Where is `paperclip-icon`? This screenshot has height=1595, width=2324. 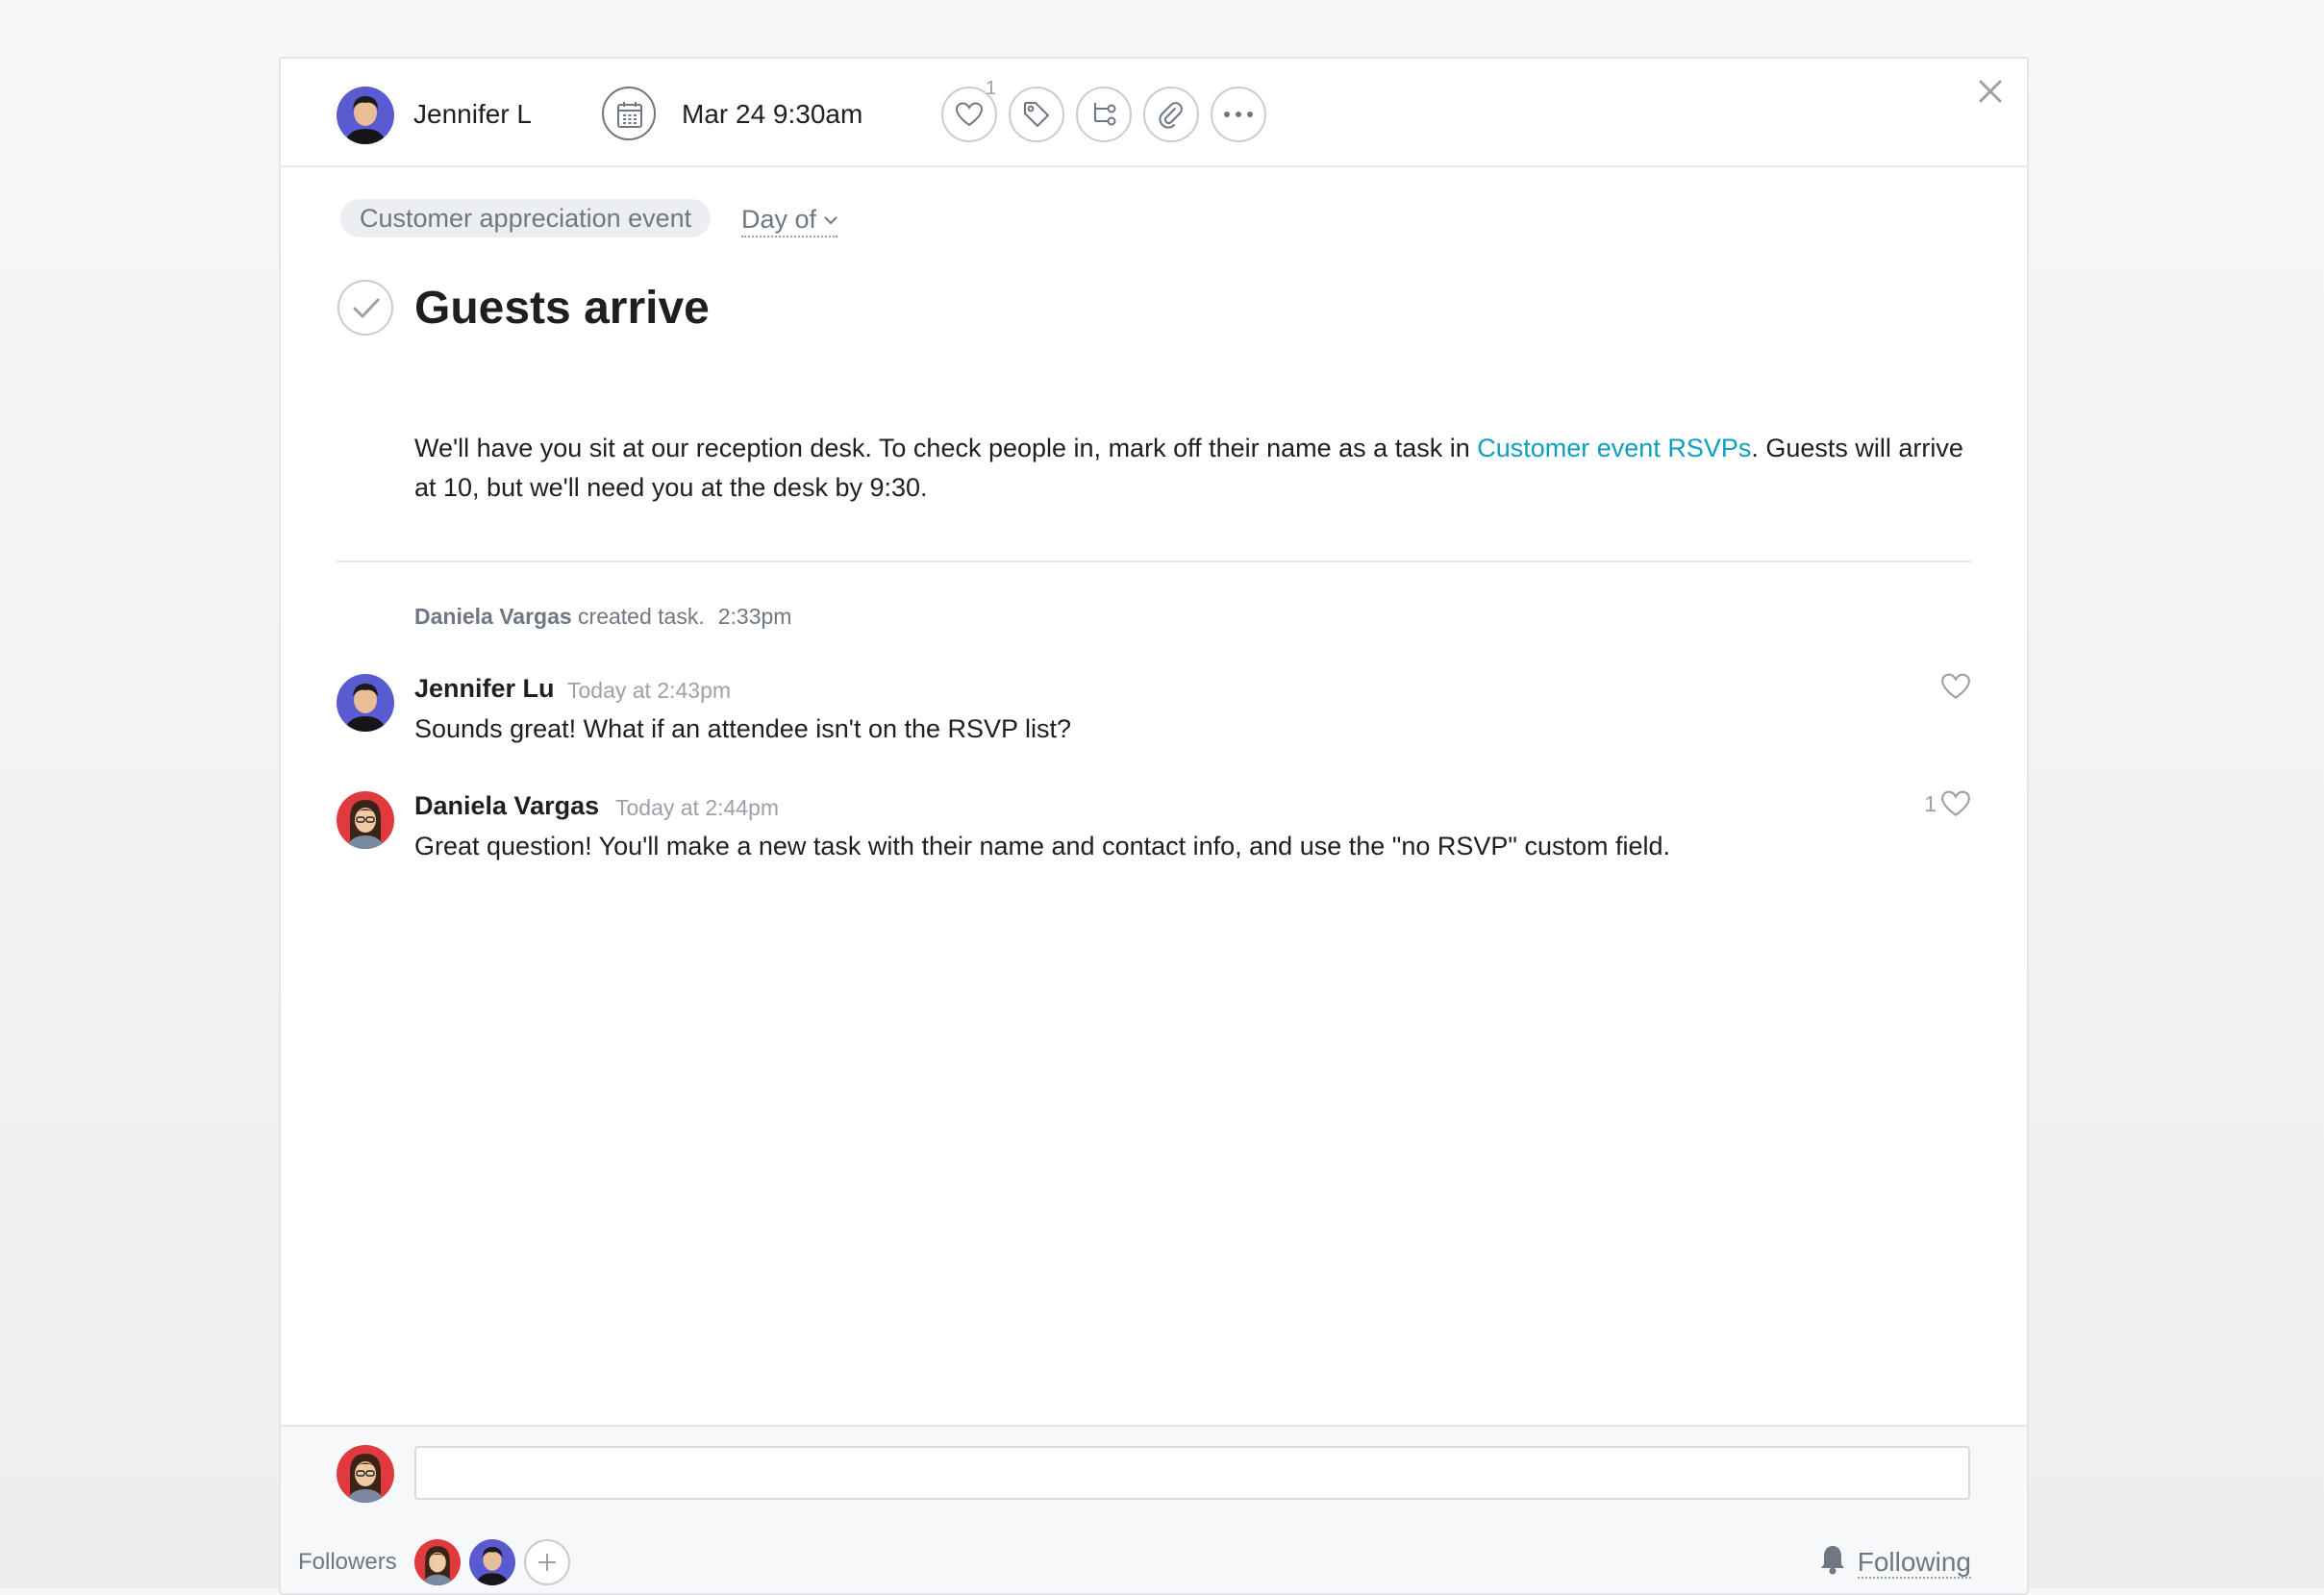 paperclip-icon is located at coordinates (1171, 115).